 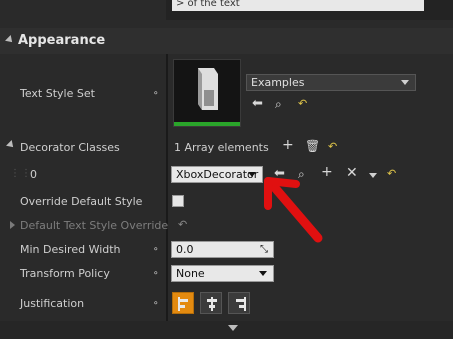 I want to click on previous-row-label-cell, so click(x=83, y=10).